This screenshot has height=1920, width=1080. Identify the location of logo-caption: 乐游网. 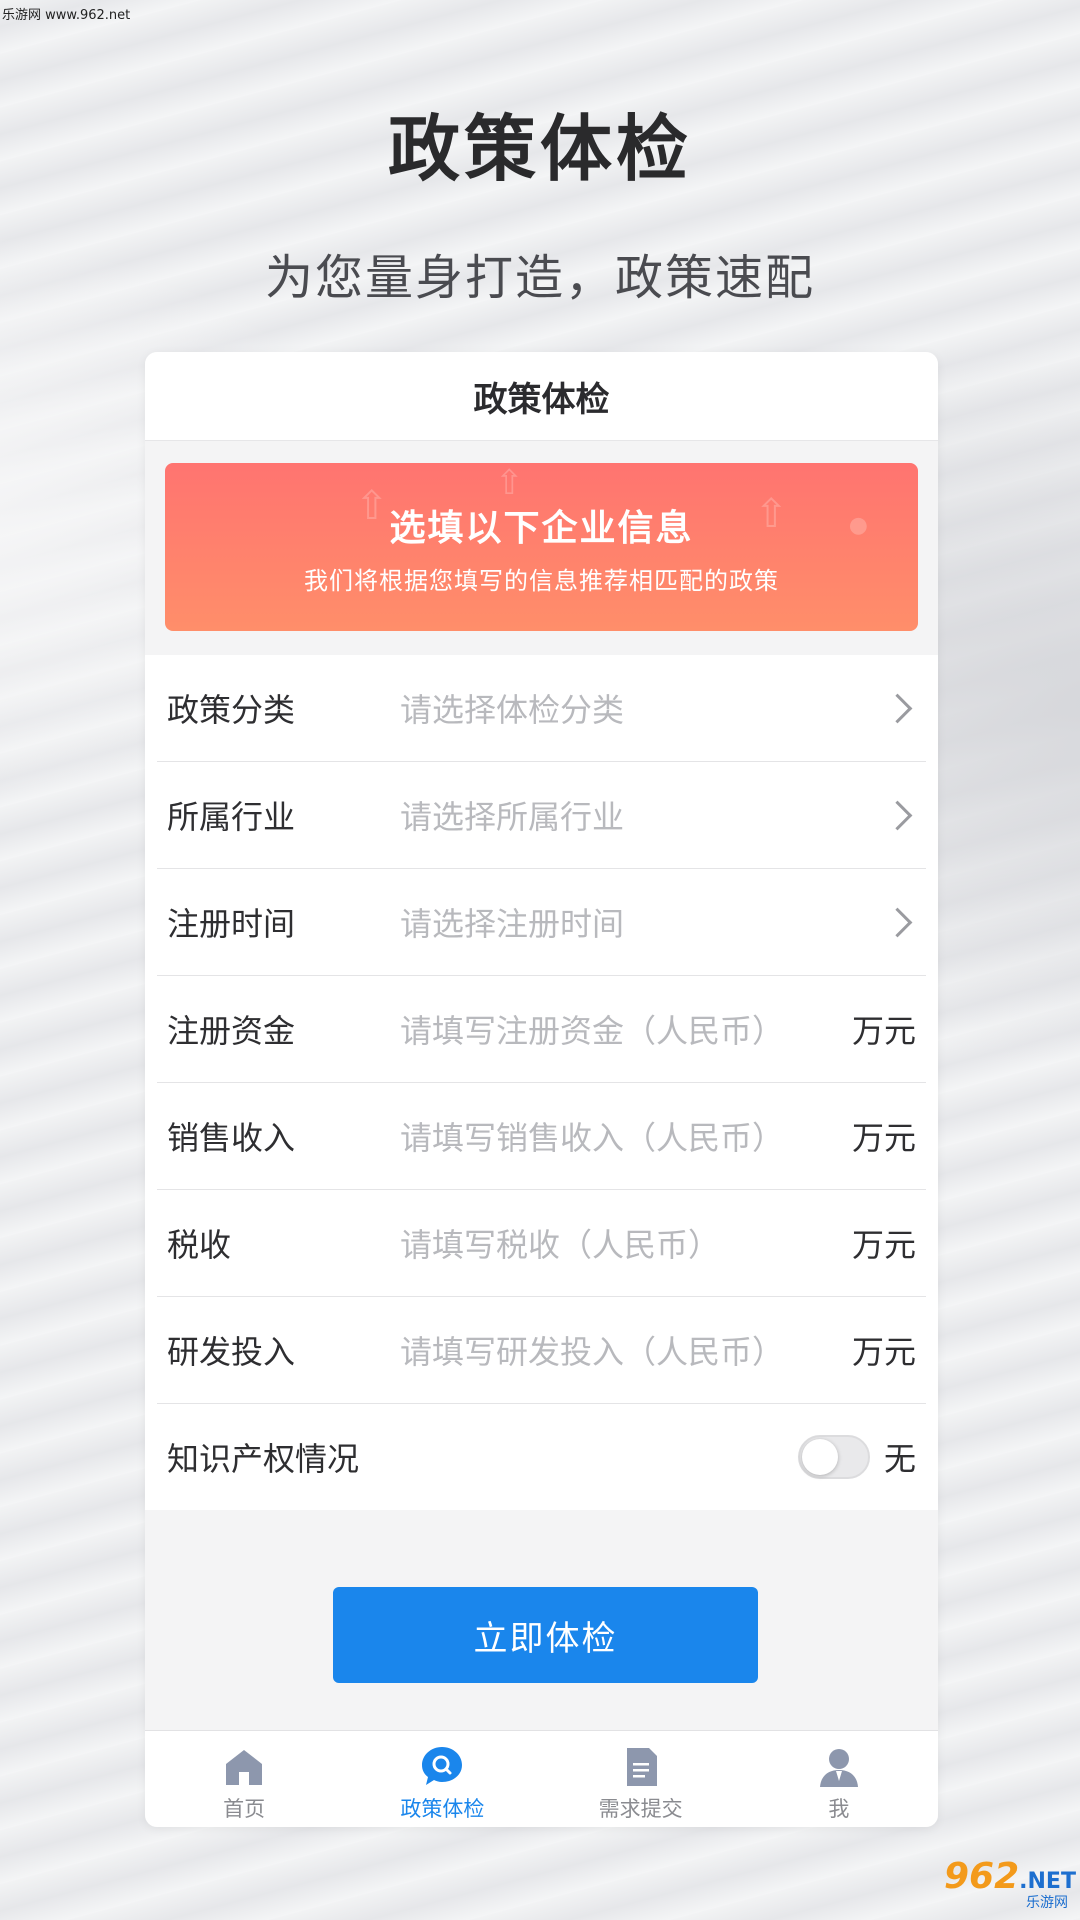
(1047, 1903).